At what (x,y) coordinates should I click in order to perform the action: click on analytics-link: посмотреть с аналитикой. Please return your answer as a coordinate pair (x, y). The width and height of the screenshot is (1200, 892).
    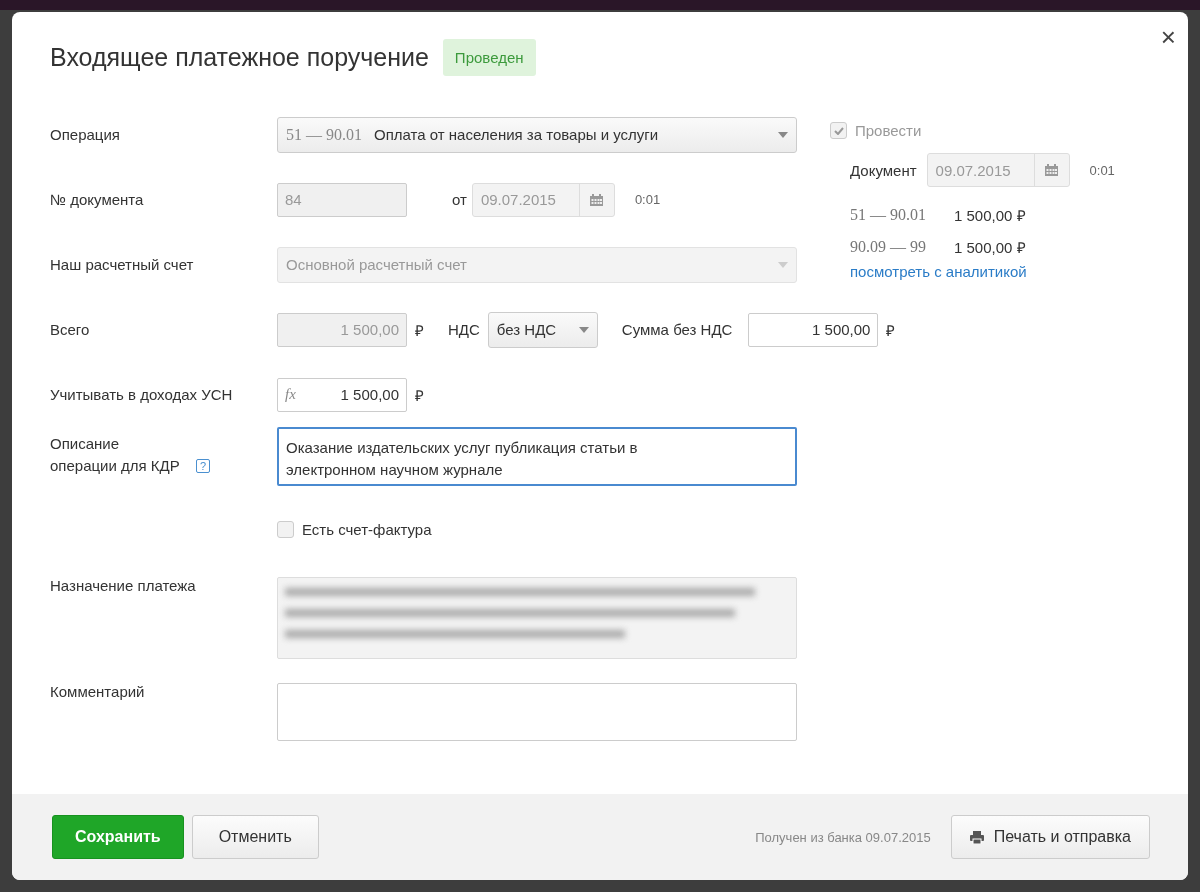
    Looking at the image, I should click on (928, 271).